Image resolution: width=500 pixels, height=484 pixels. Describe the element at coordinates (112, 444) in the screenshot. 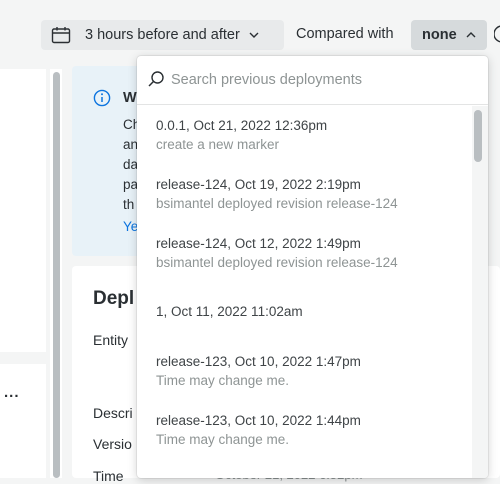

I see `version-label: Versio` at that location.